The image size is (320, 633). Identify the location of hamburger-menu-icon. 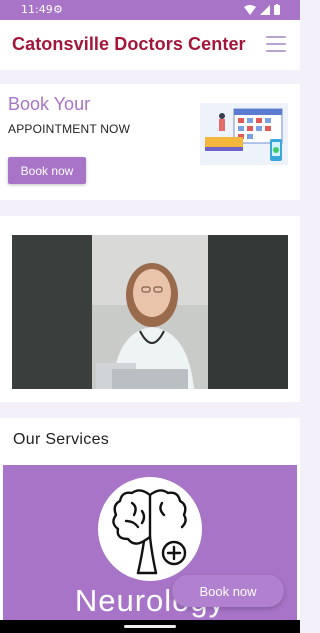
(276, 44).